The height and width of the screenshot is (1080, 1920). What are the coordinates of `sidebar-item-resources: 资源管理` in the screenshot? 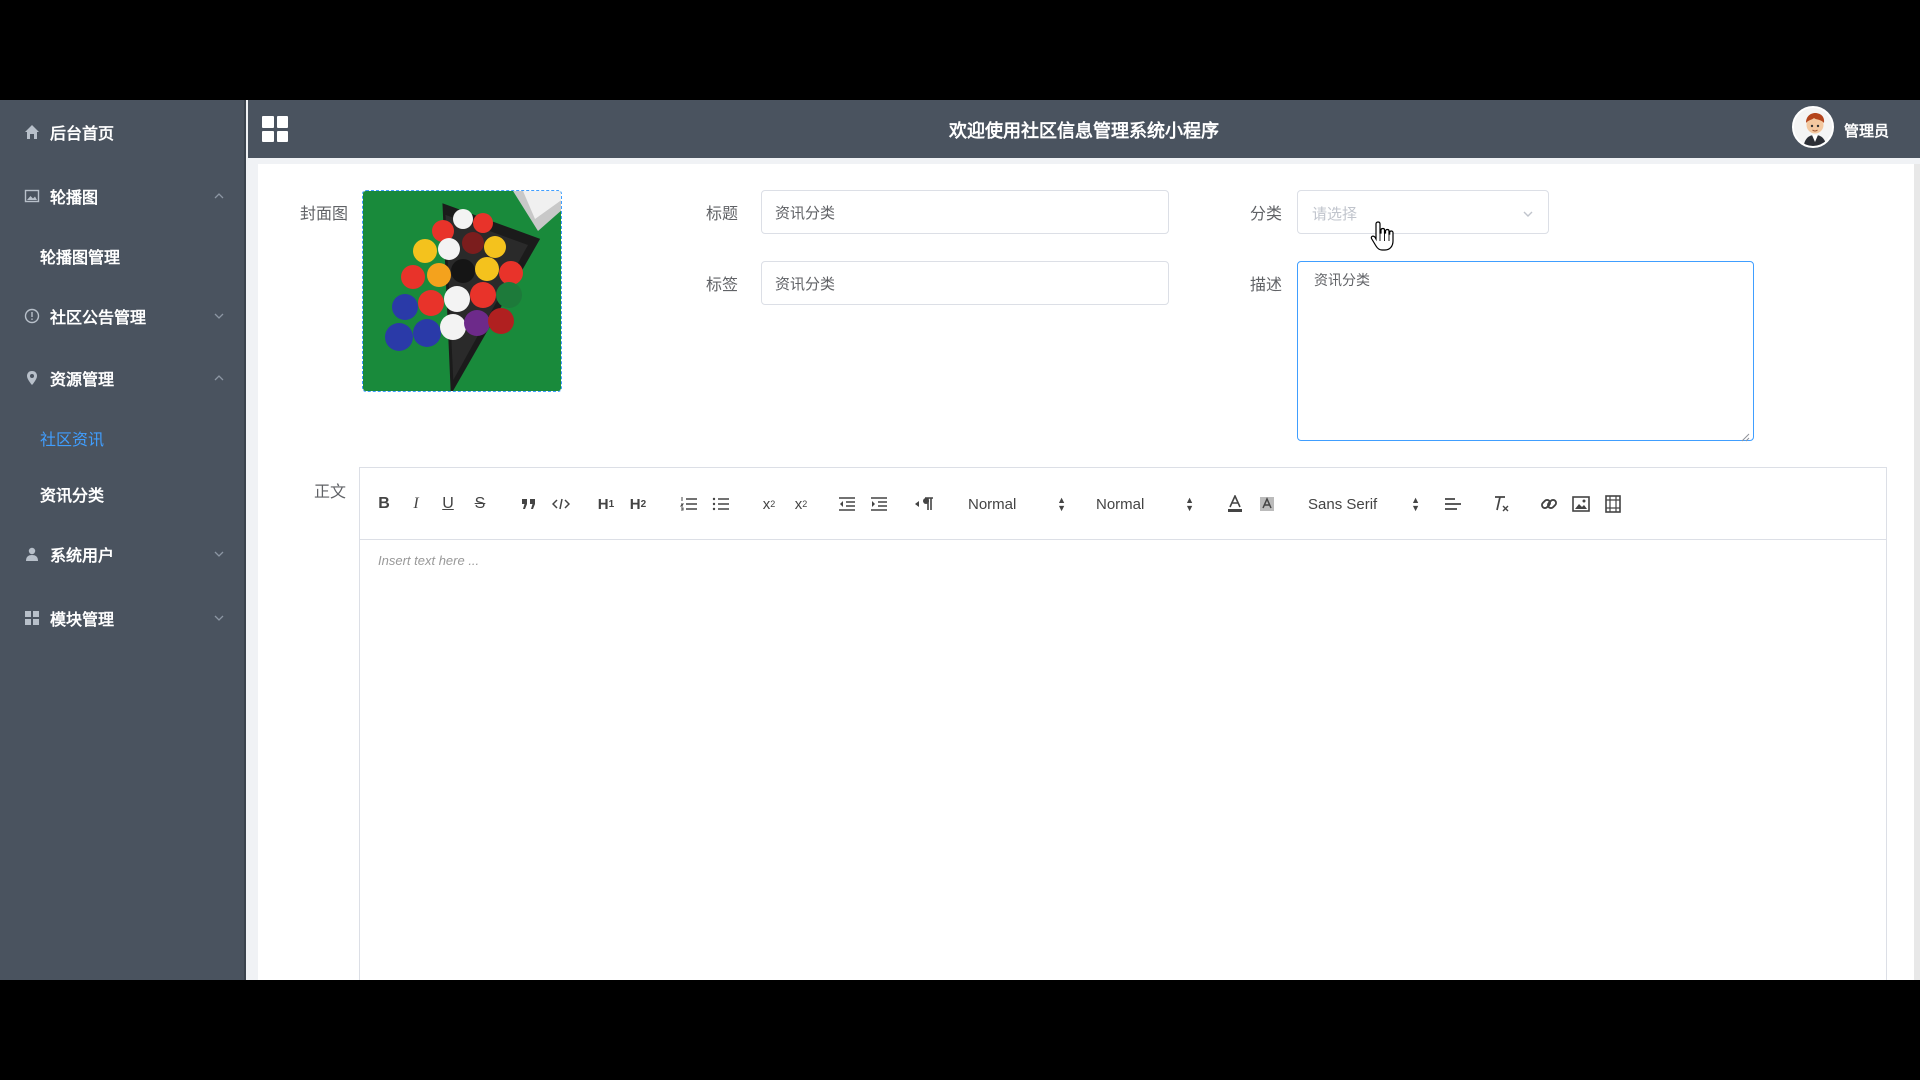 It's located at (123, 378).